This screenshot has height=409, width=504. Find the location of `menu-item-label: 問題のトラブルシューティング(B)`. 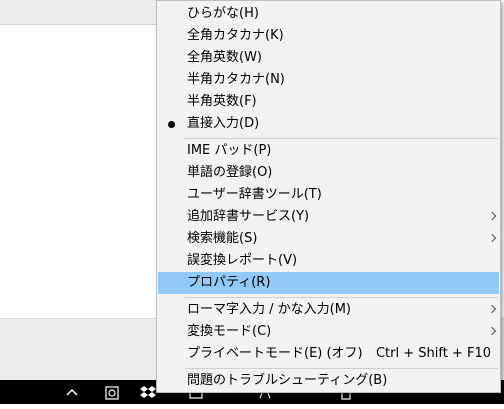

menu-item-label: 問題のトラブルシューティング(B) is located at coordinates (287, 380).